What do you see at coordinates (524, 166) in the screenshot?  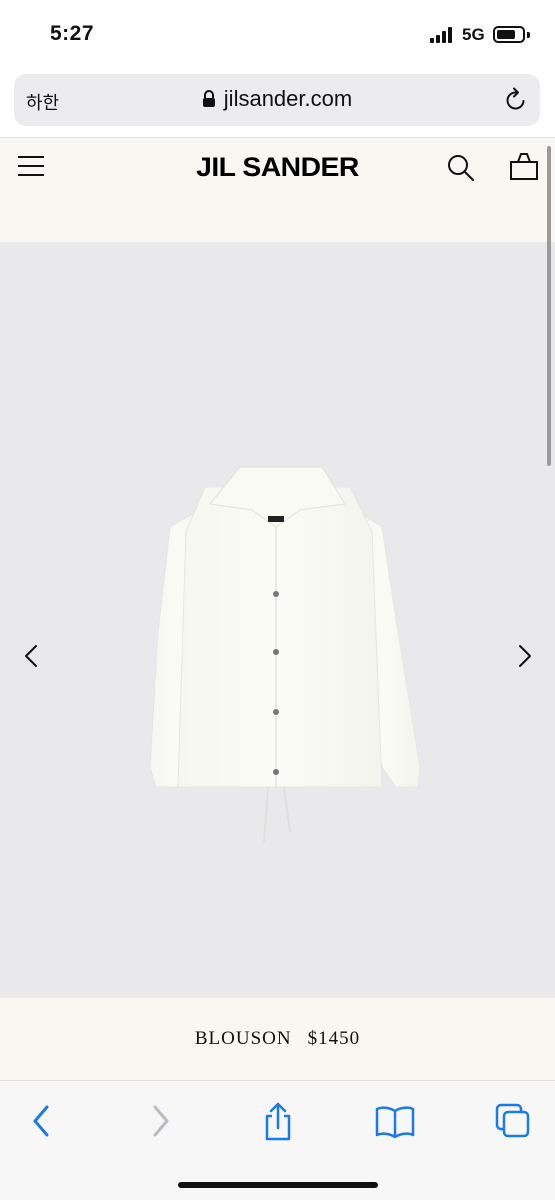 I see `bag-icon` at bounding box center [524, 166].